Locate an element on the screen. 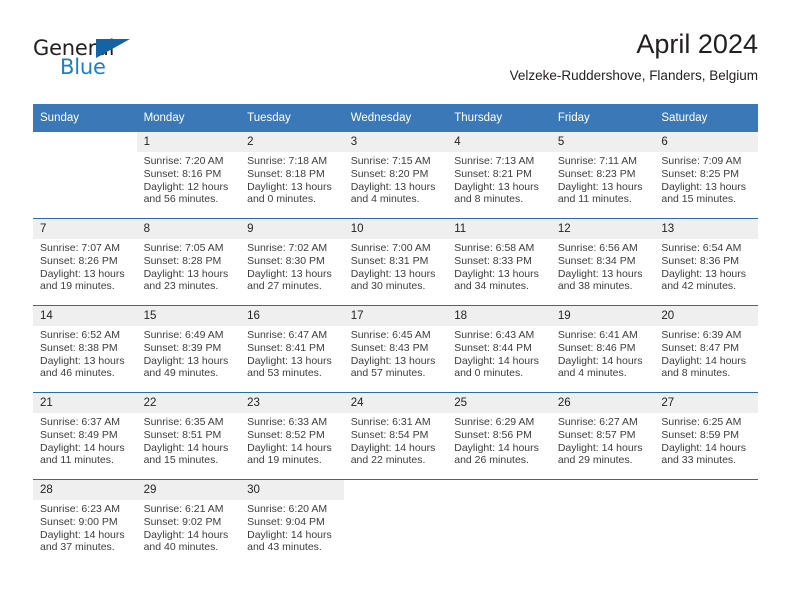  daylight-text-line2: and 8 minutes. is located at coordinates (696, 373).